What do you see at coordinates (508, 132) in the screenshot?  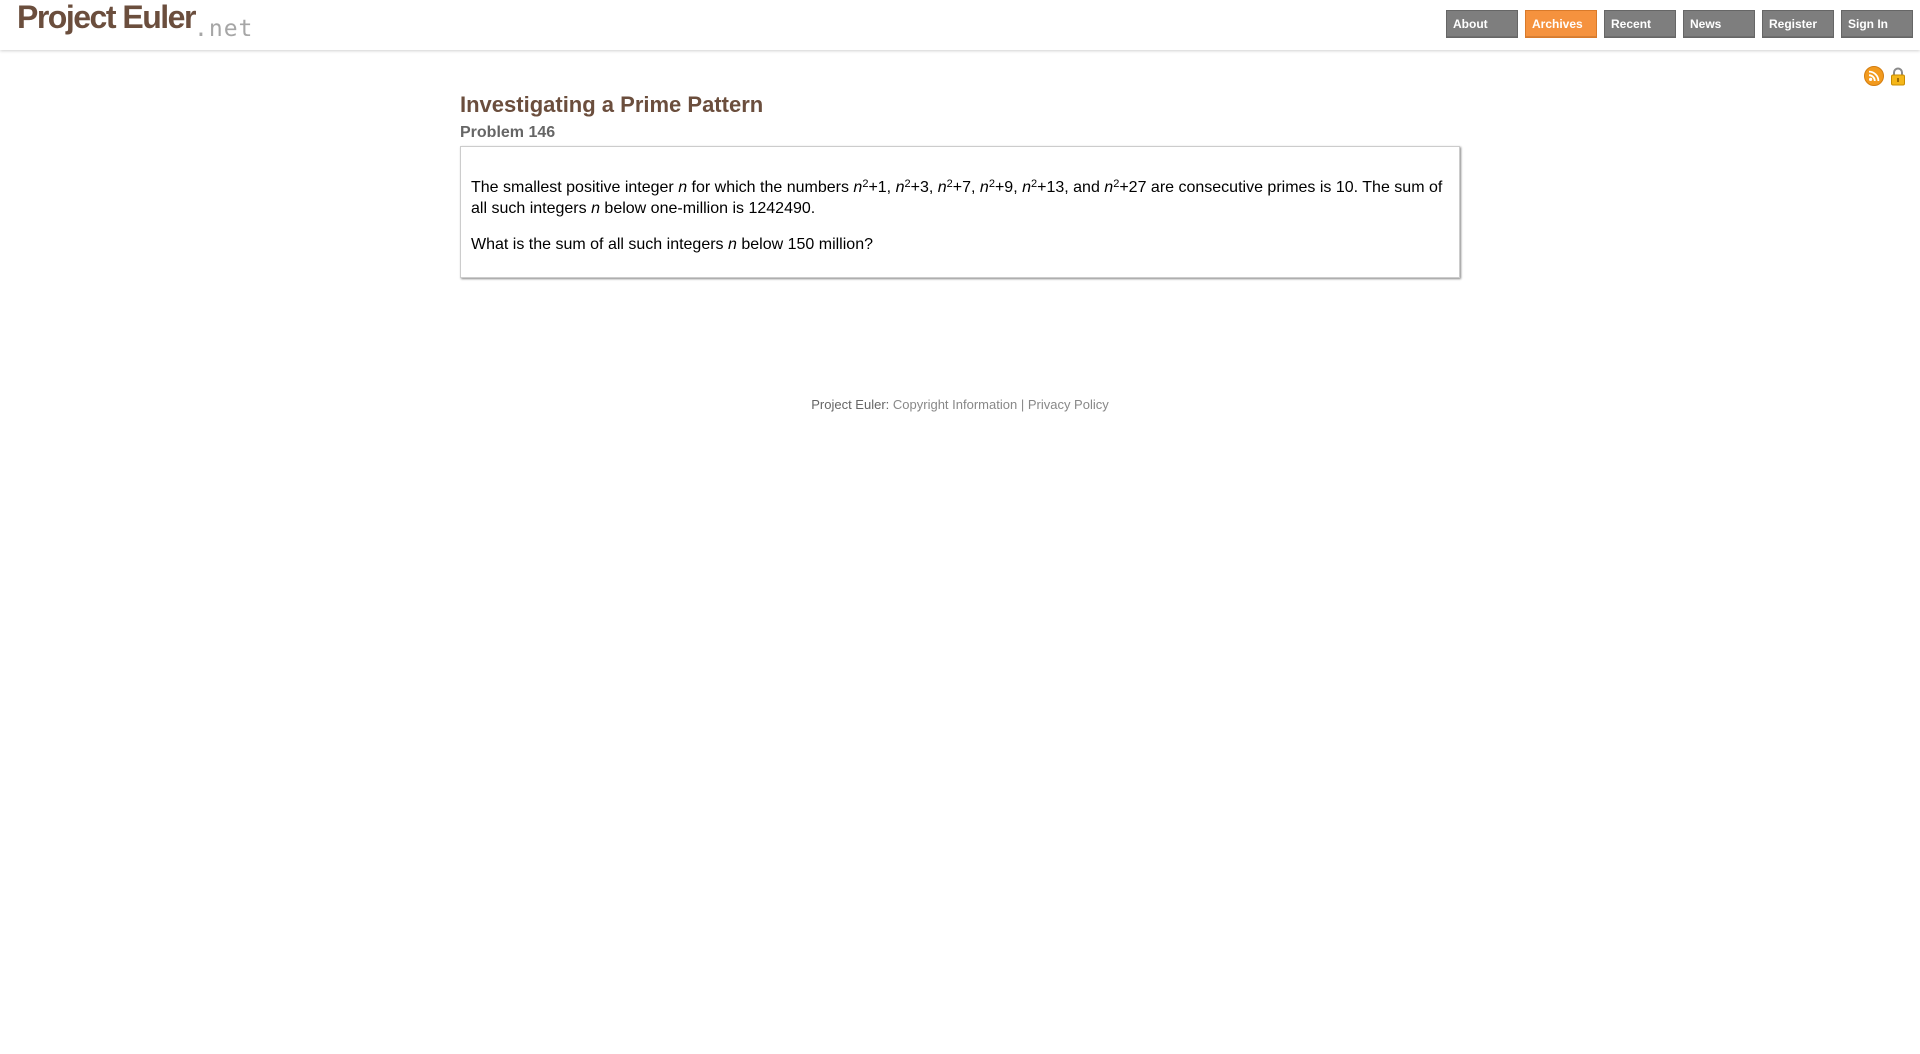 I see `problem-number: Problem 146` at bounding box center [508, 132].